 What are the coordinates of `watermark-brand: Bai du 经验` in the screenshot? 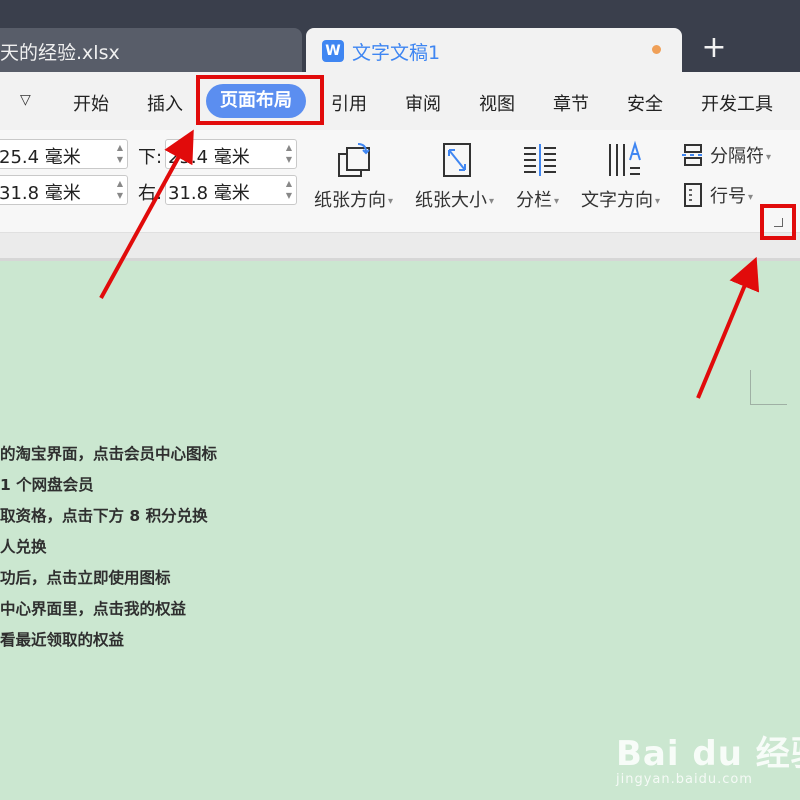 It's located at (708, 754).